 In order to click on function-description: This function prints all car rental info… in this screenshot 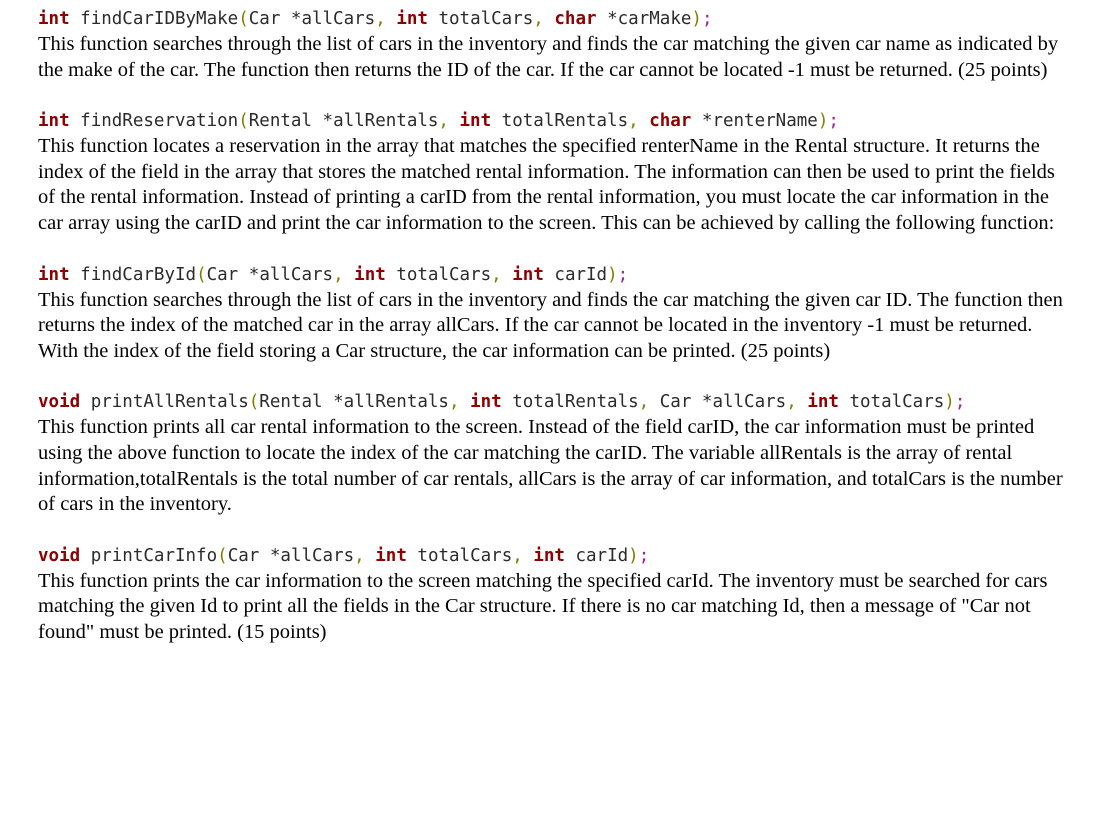, I will do `click(550, 466)`.